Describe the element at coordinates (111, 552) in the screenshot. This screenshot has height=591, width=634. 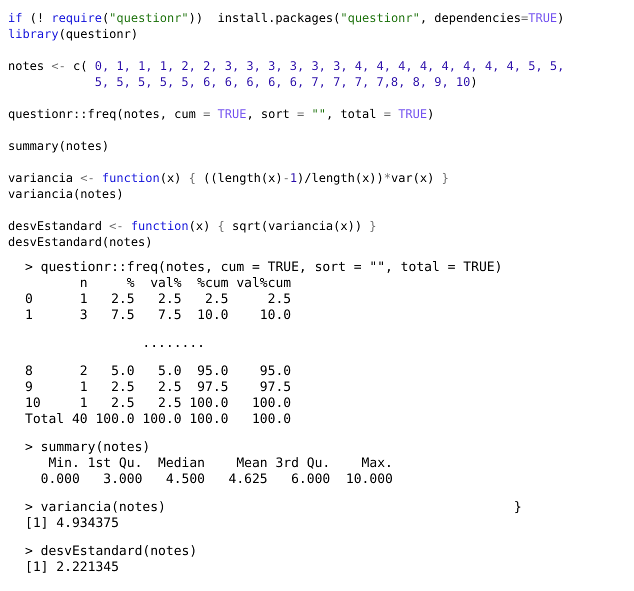
I see `console-output-line: > desvEstandard(notes)` at that location.